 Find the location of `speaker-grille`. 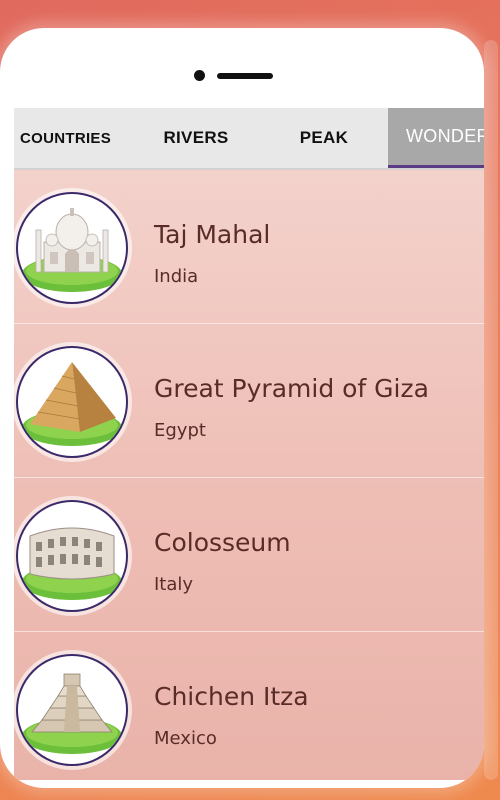

speaker-grille is located at coordinates (245, 76).